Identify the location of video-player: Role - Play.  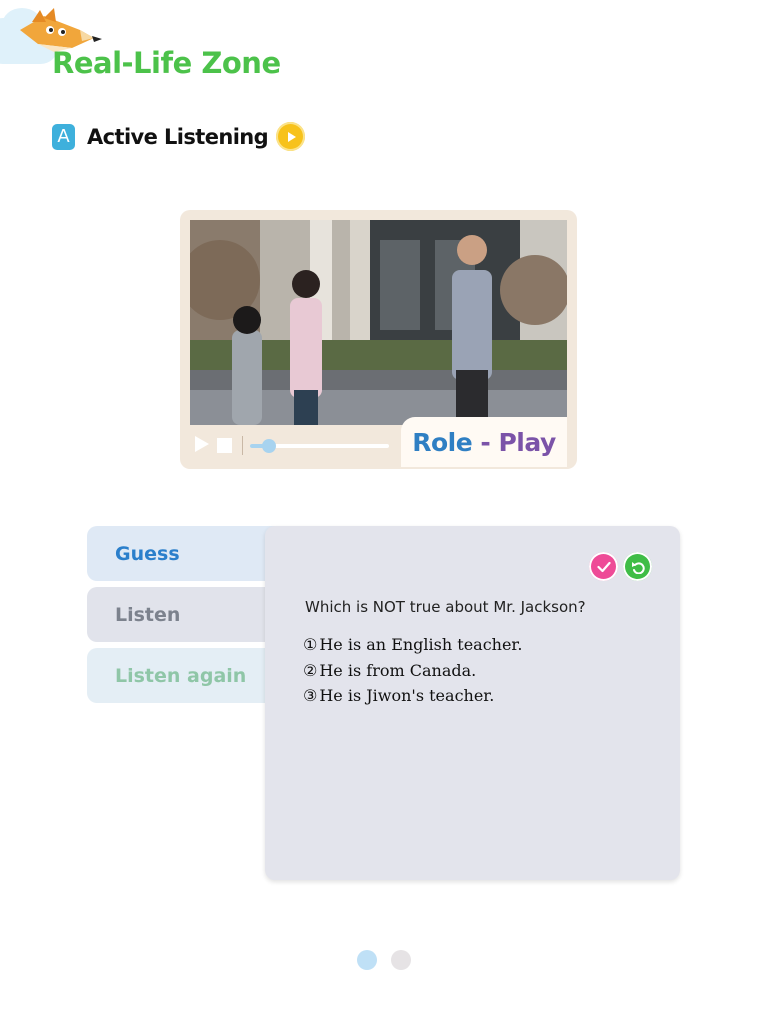
(378, 339).